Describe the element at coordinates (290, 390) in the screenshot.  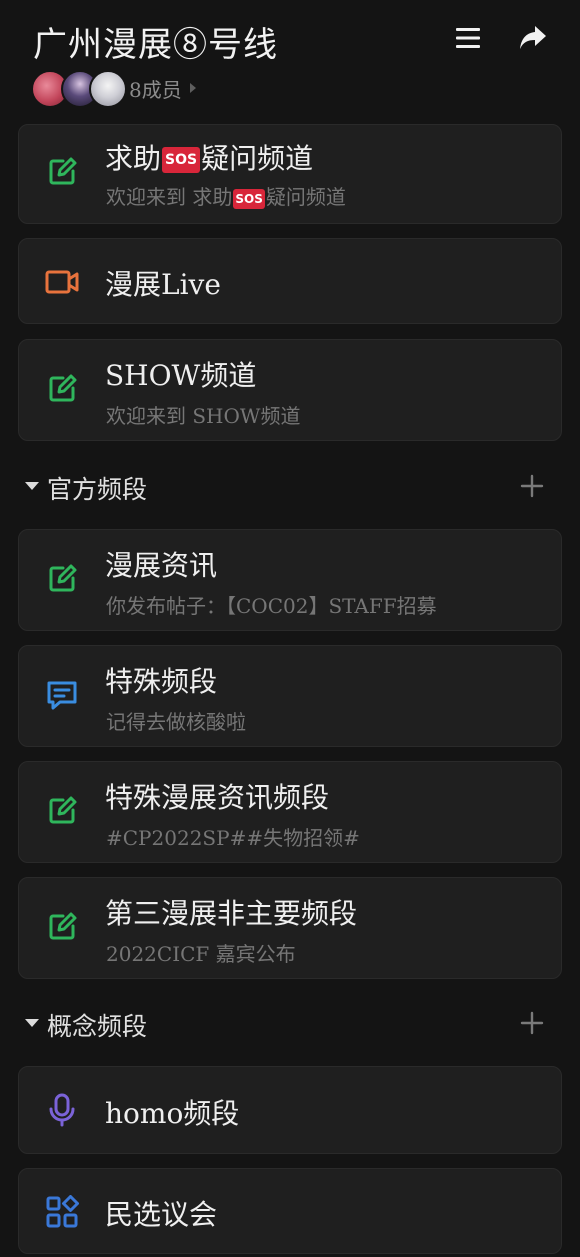
I see `channel-item: SHOW频道 欢迎来到 SHOW频道` at that location.